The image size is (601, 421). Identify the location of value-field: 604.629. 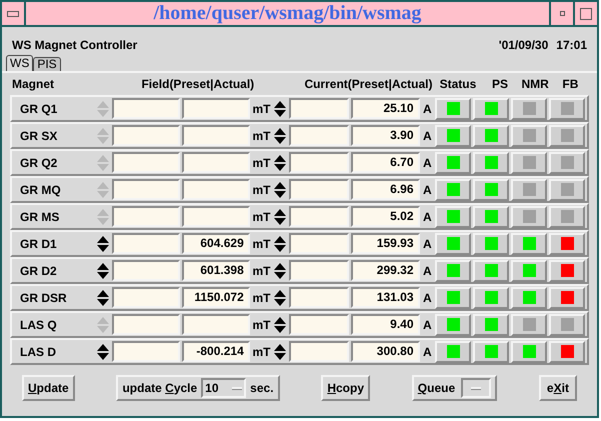
(216, 243).